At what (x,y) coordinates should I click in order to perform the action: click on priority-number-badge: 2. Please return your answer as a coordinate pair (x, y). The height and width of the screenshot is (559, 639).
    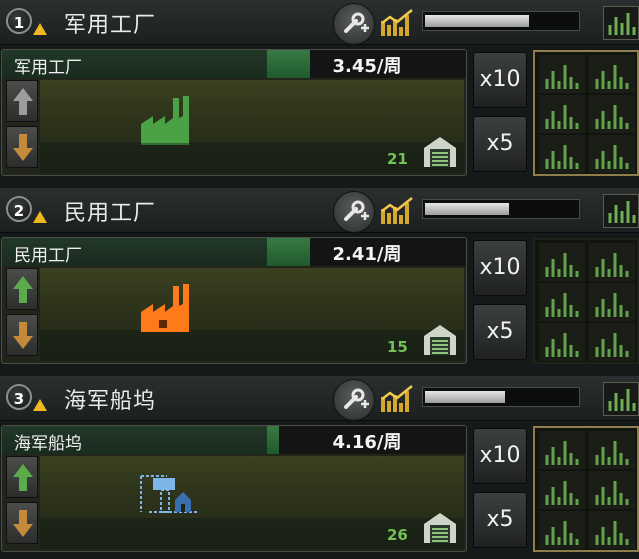
    Looking at the image, I should click on (19, 209).